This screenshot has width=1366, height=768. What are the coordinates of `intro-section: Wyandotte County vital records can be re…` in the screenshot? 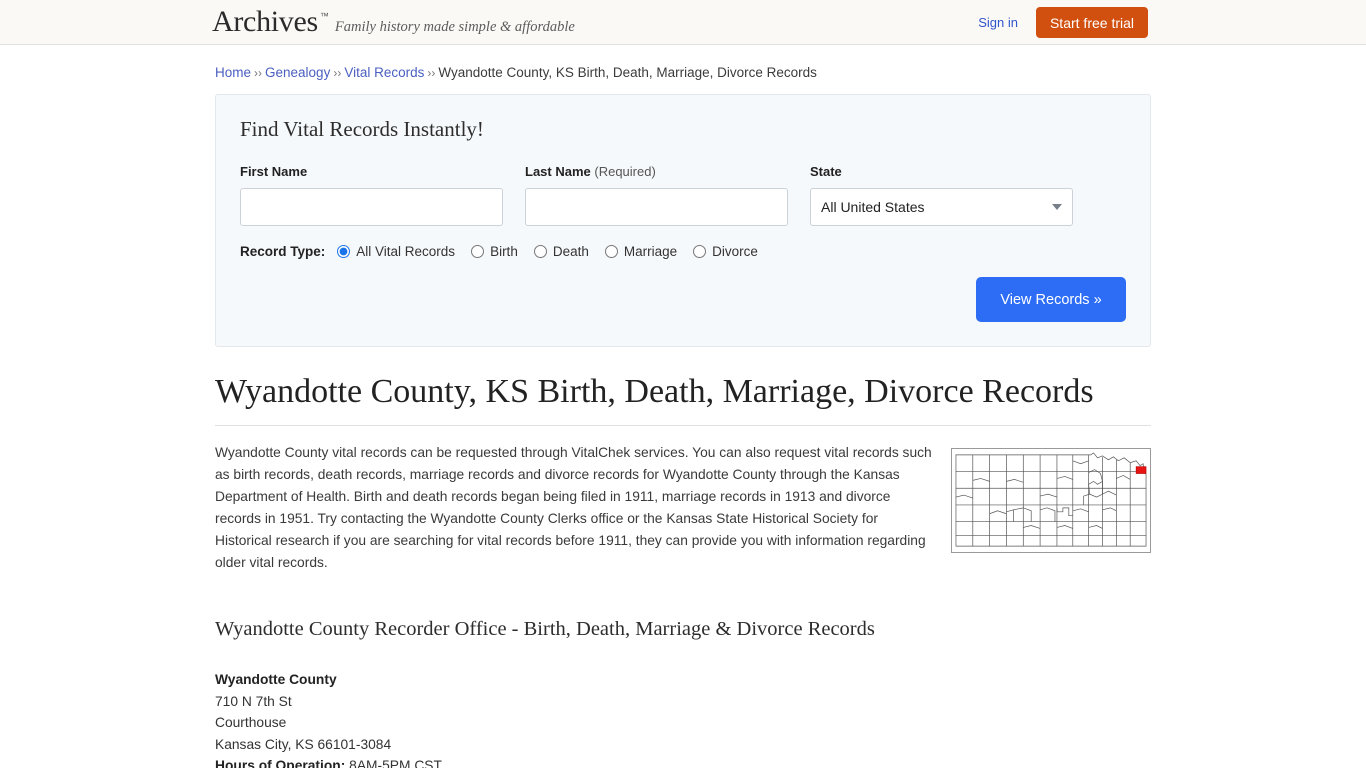 It's located at (683, 508).